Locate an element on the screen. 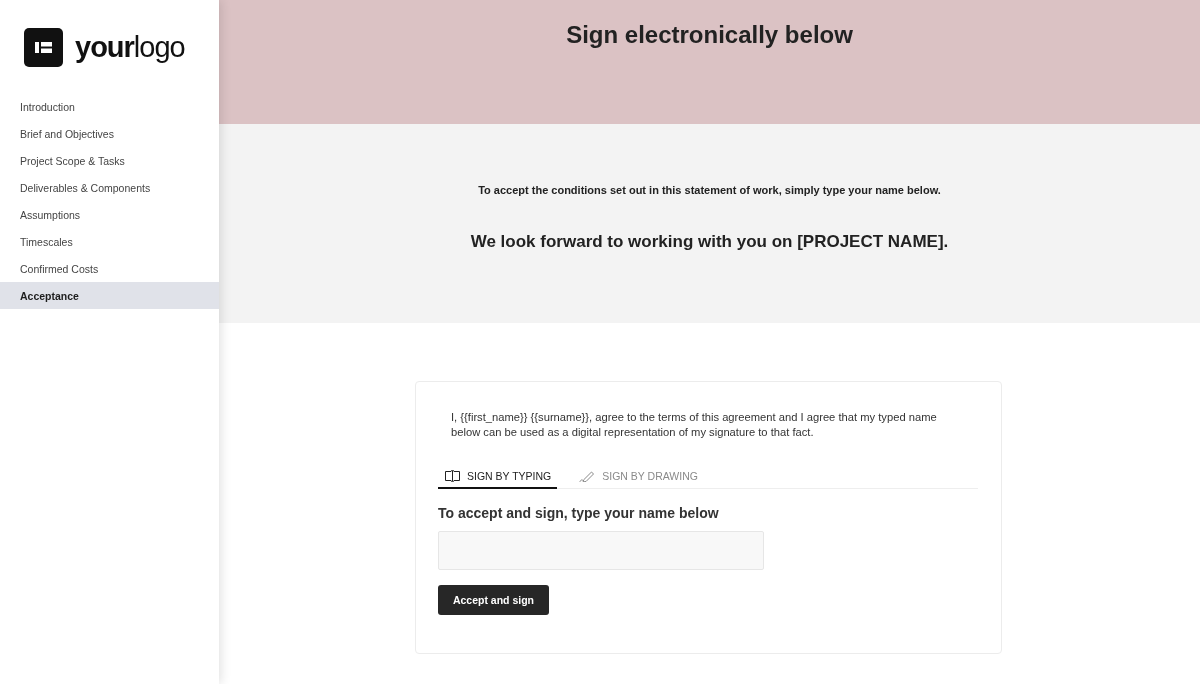  nav-item: Introduction is located at coordinates (109, 106).